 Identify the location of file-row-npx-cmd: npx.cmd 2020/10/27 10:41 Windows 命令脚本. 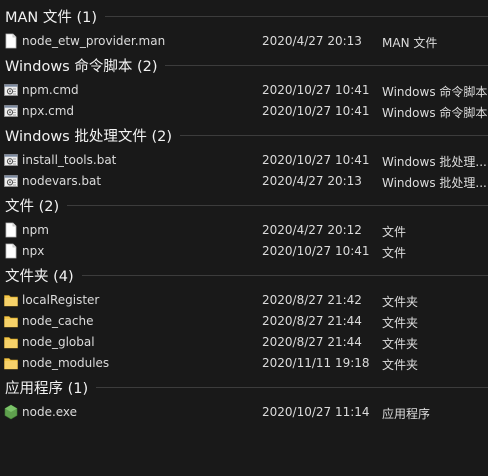
(244, 111).